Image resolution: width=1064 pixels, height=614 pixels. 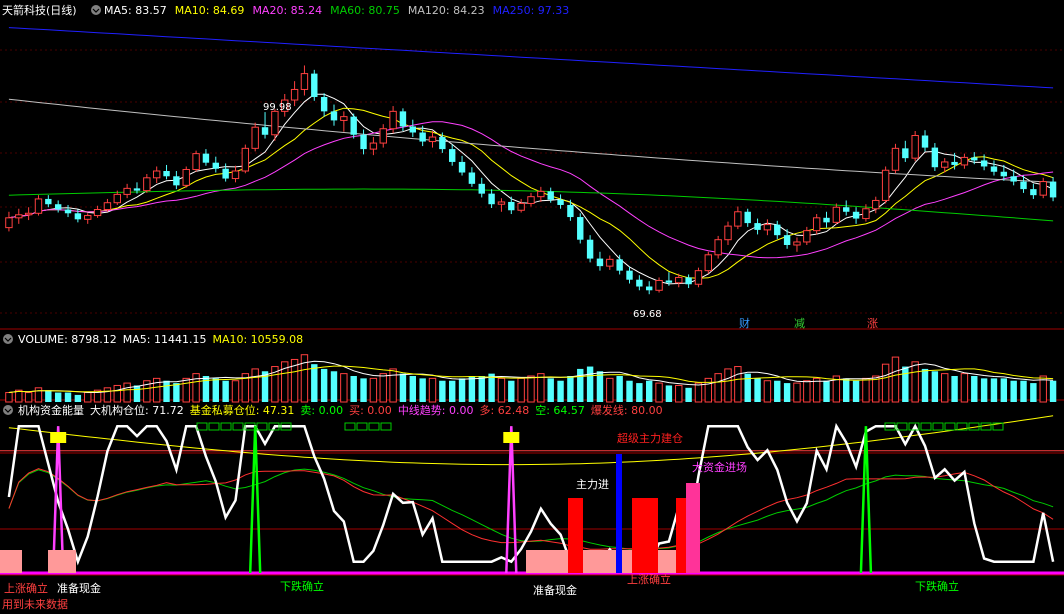 What do you see at coordinates (647, 314) in the screenshot?
I see `low-price-label: 69.68` at bounding box center [647, 314].